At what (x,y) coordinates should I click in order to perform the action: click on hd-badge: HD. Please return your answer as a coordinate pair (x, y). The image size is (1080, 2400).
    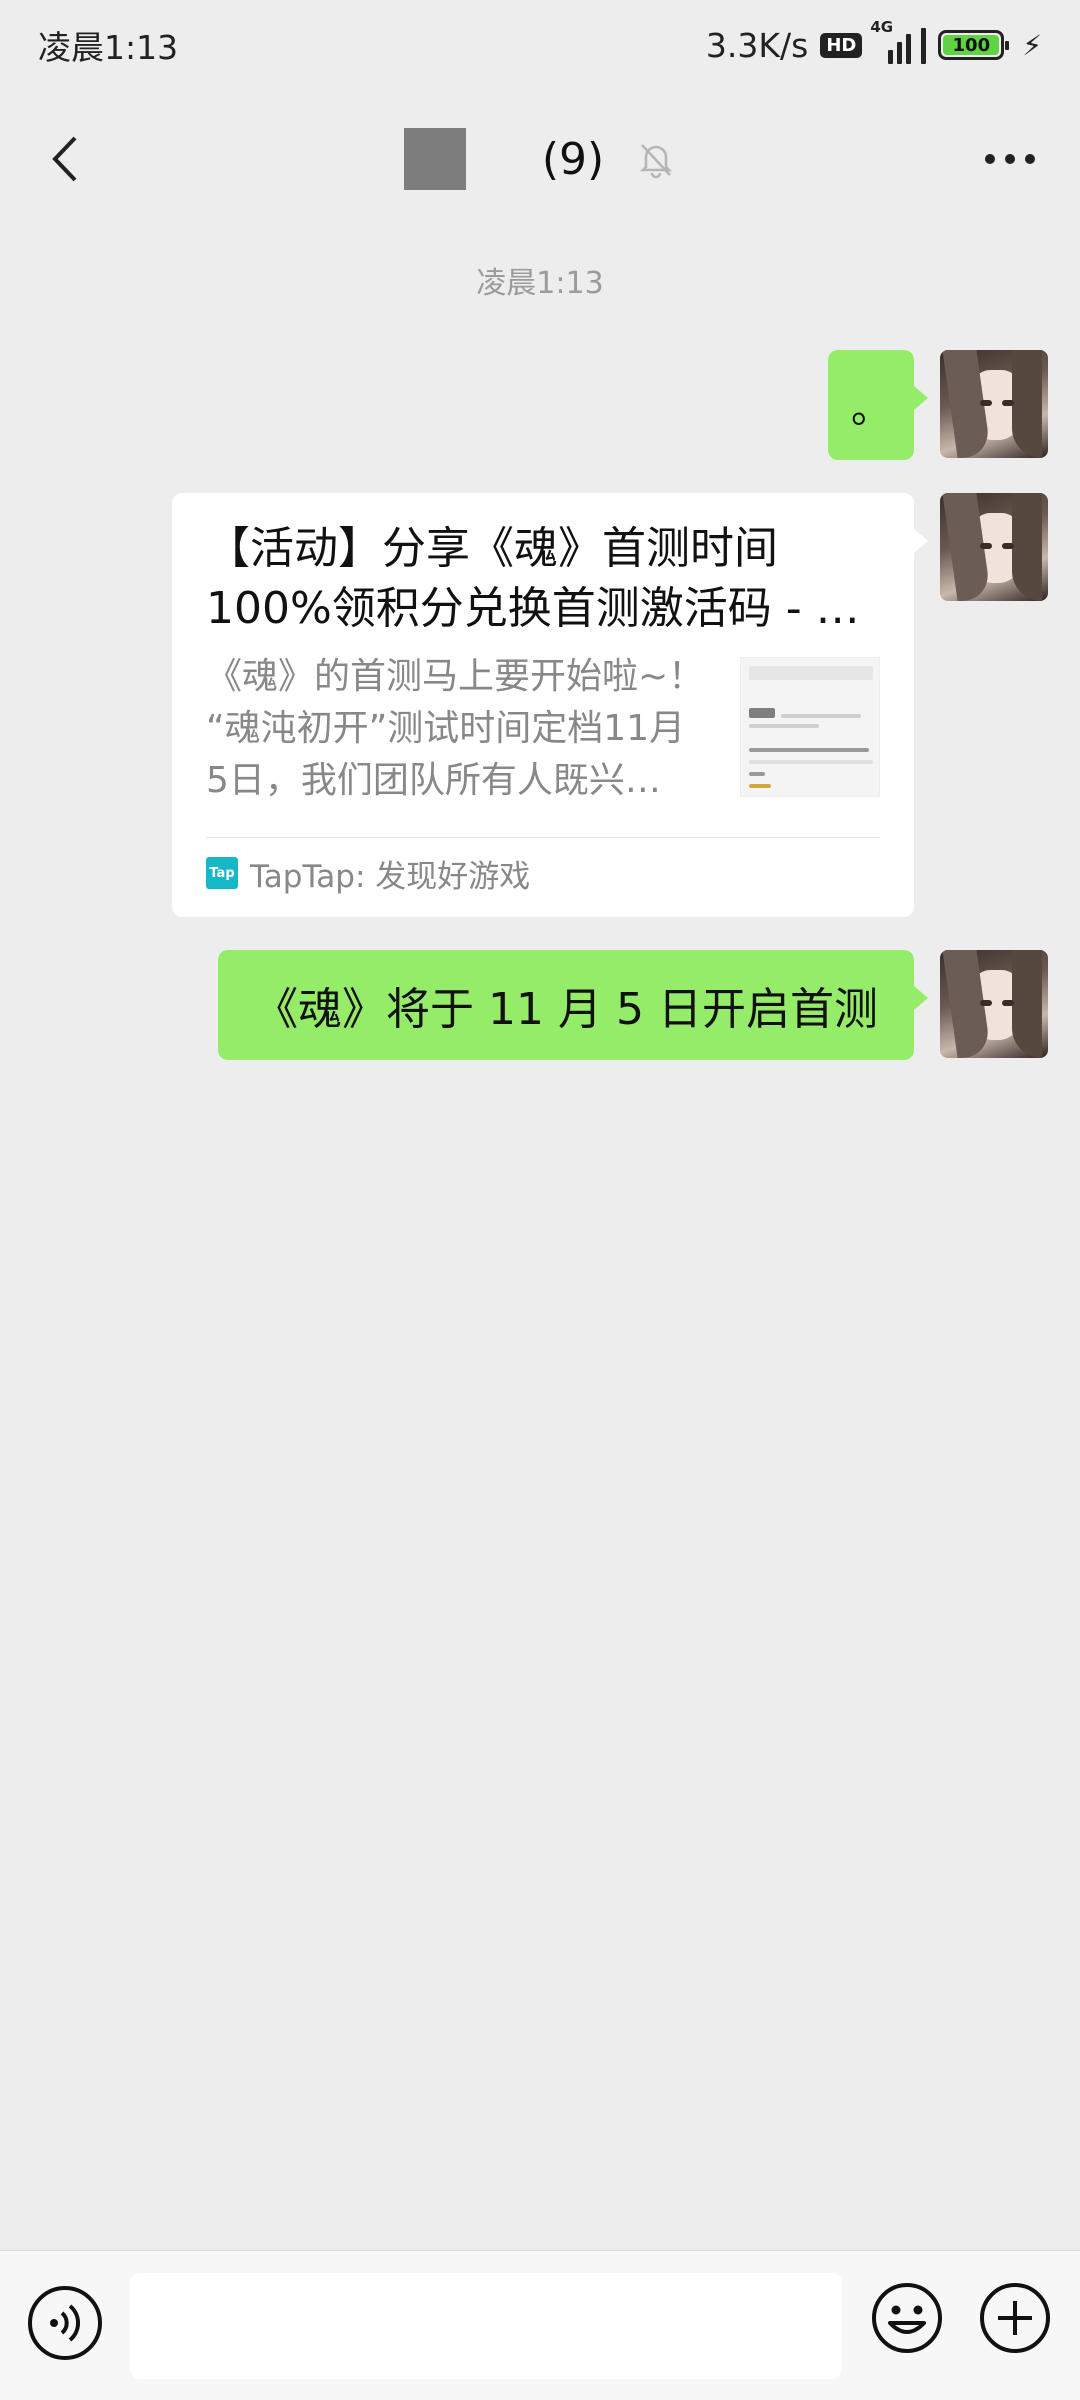
    Looking at the image, I should click on (841, 45).